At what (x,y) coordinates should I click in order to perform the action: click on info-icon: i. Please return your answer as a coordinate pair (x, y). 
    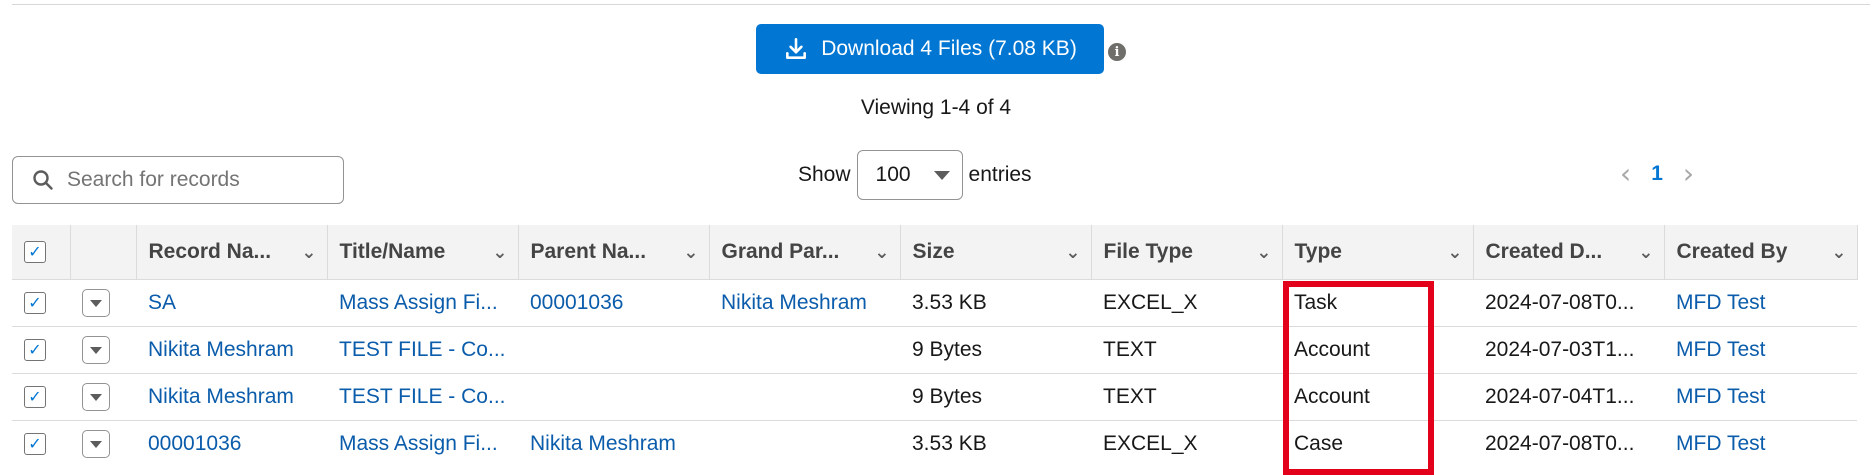
    Looking at the image, I should click on (1117, 52).